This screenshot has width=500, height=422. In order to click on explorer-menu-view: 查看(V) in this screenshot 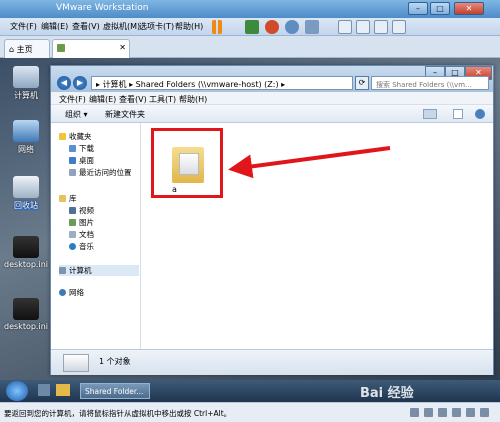, I will do `click(133, 99)`.